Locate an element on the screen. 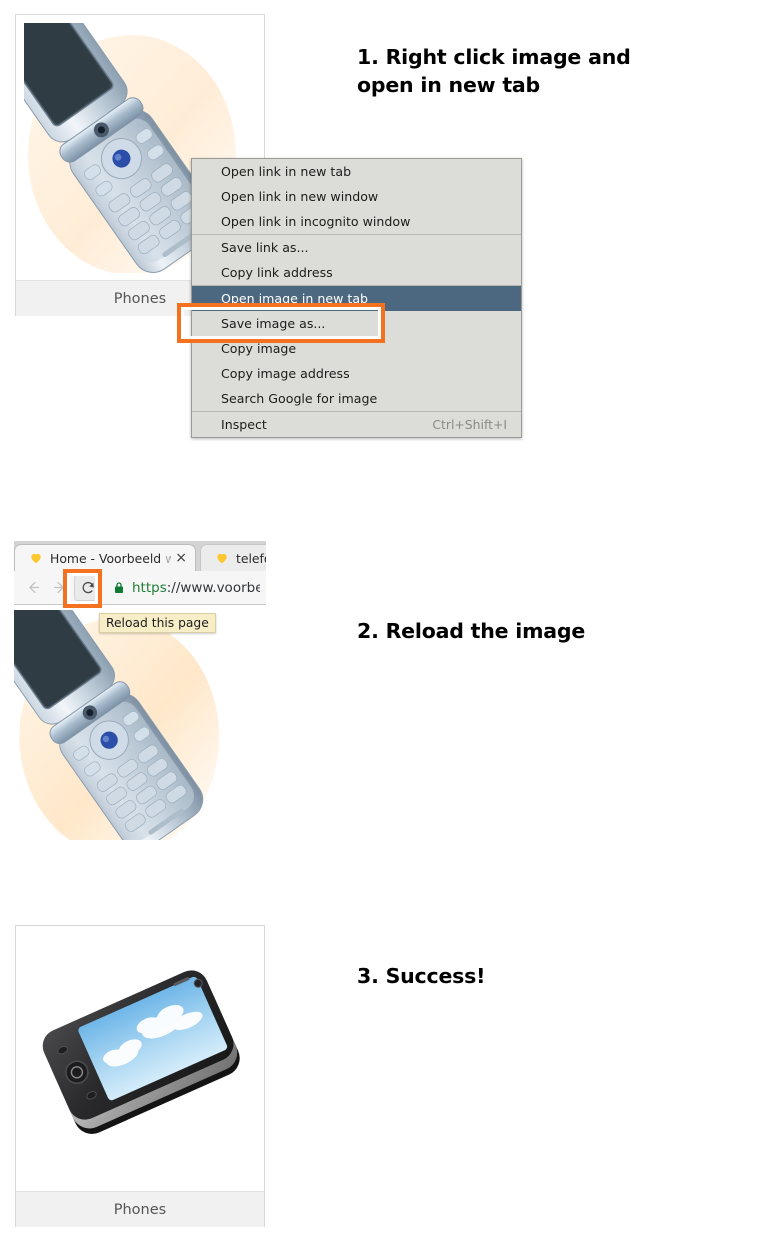 This screenshot has width=760, height=1250. reload-button is located at coordinates (88, 587).